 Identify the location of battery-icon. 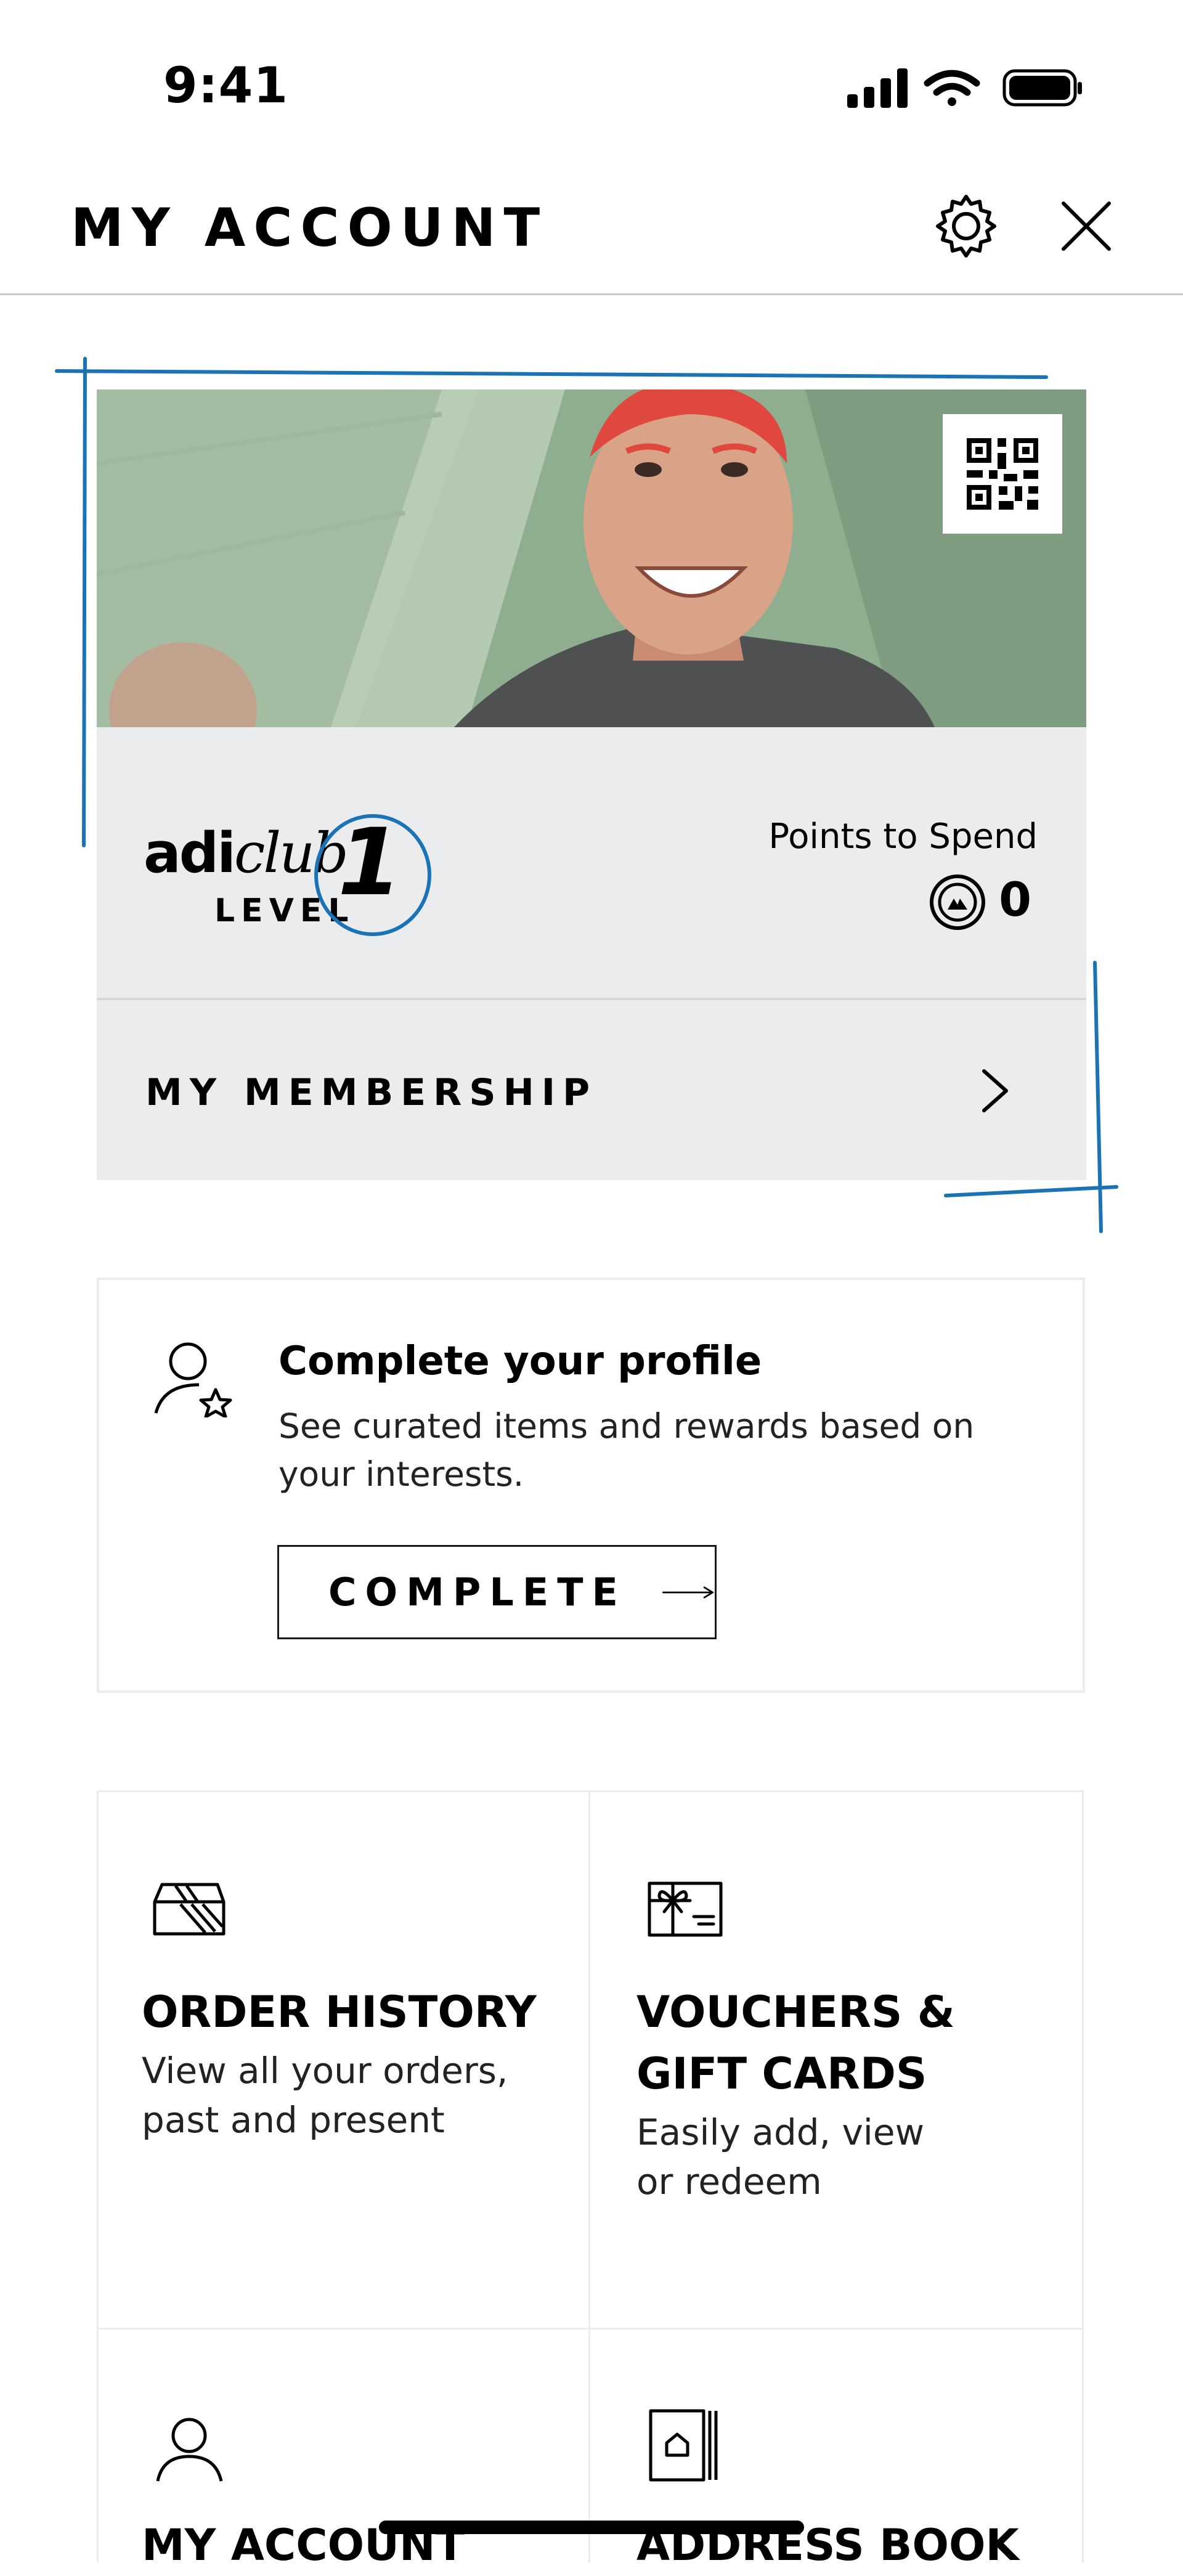
(1042, 88).